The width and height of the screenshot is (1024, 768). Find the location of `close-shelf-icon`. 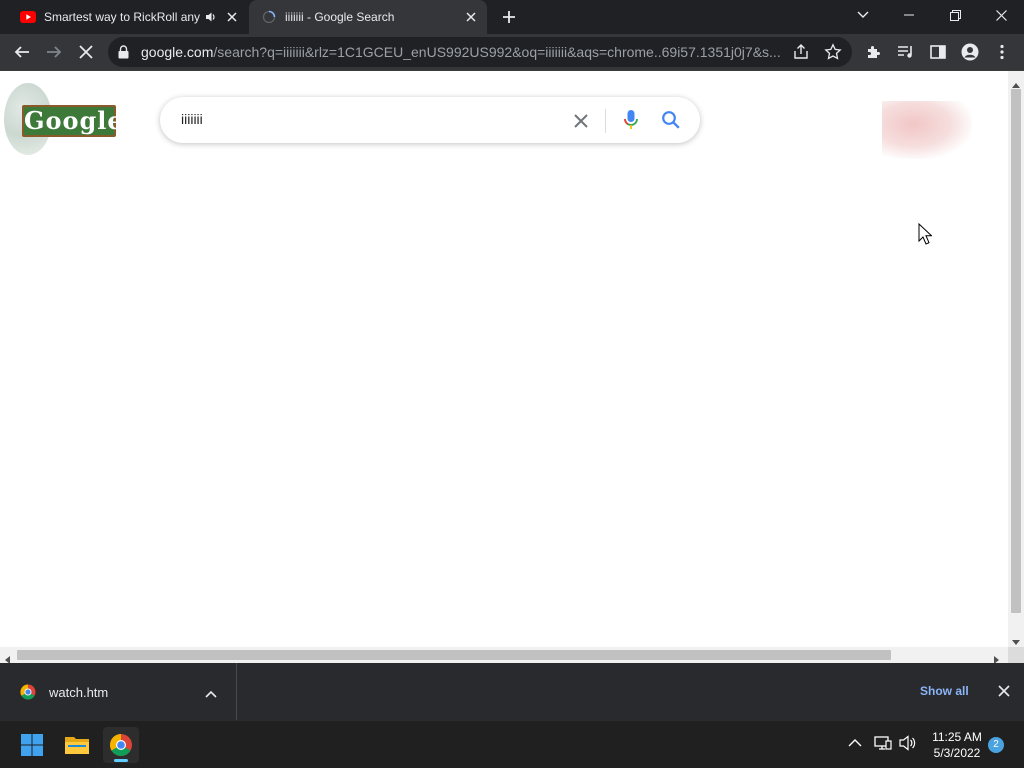

close-shelf-icon is located at coordinates (1004, 693).